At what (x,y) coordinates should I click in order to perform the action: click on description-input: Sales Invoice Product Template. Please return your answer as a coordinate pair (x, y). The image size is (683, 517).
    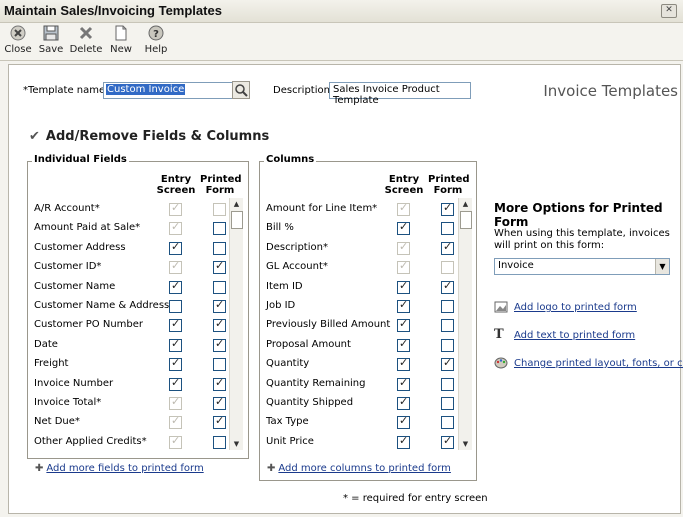
    Looking at the image, I should click on (400, 94).